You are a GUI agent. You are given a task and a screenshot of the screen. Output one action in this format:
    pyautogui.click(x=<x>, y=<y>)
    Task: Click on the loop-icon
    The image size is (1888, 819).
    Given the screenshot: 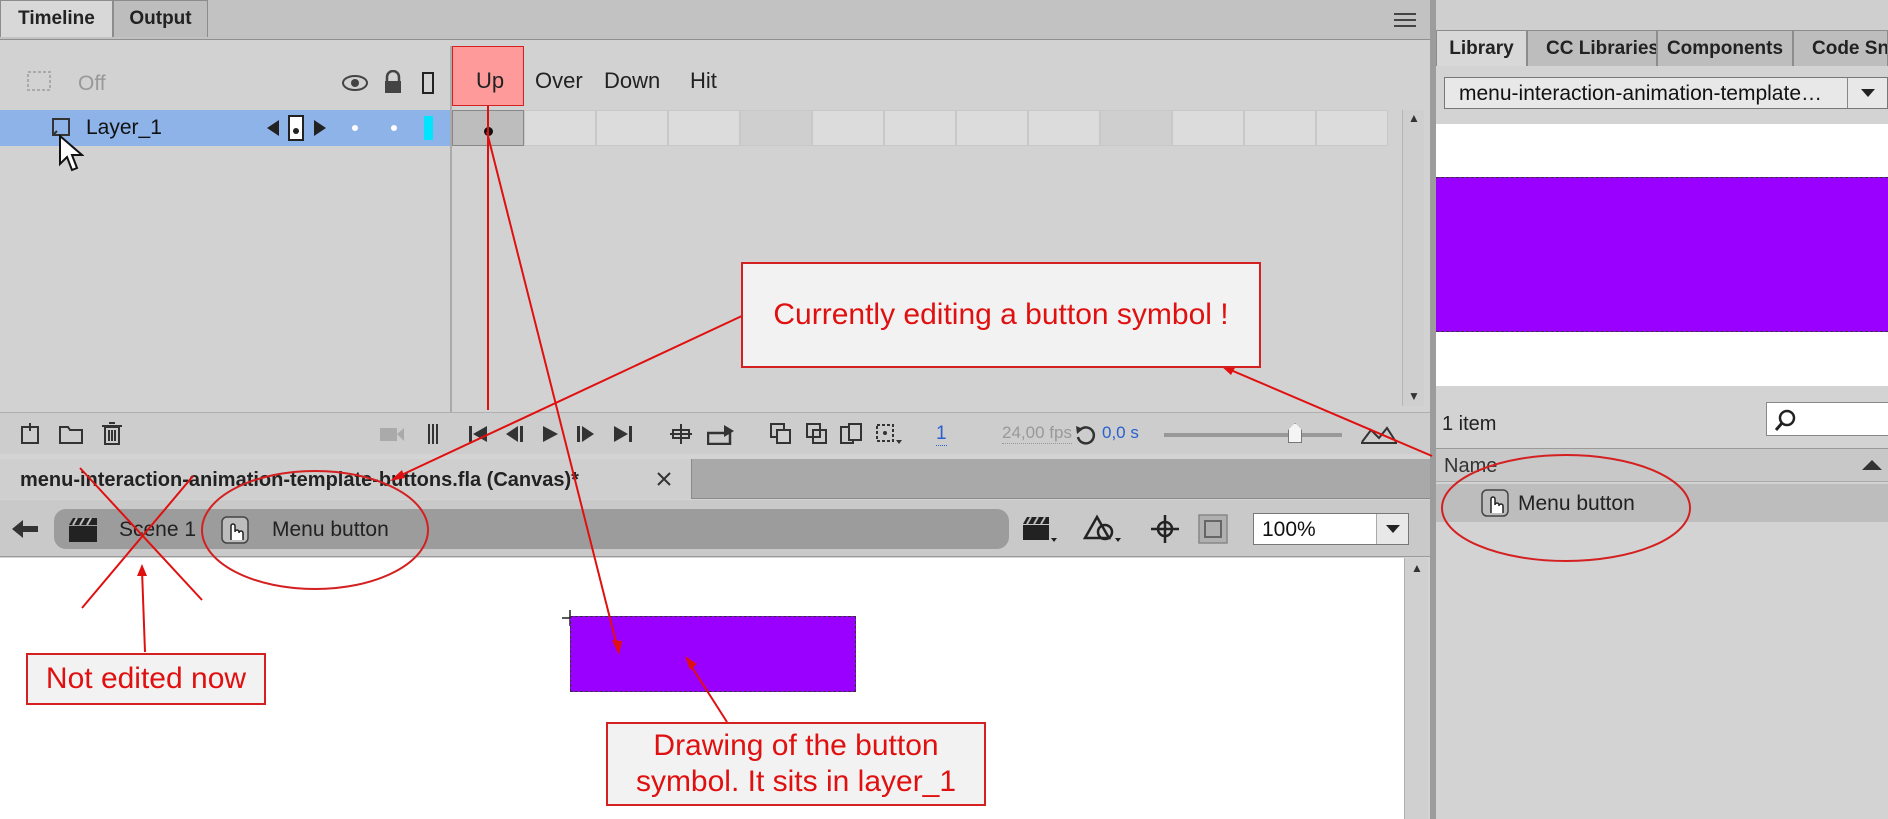 What is the action you would take?
    pyautogui.click(x=721, y=434)
    